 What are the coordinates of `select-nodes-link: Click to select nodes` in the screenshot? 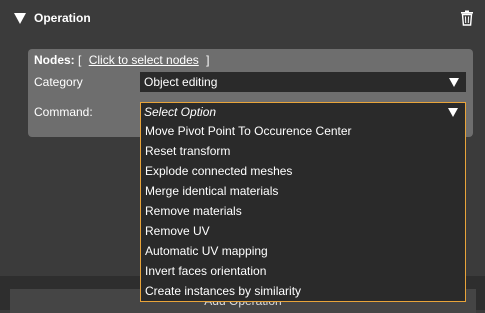 It's located at (144, 60).